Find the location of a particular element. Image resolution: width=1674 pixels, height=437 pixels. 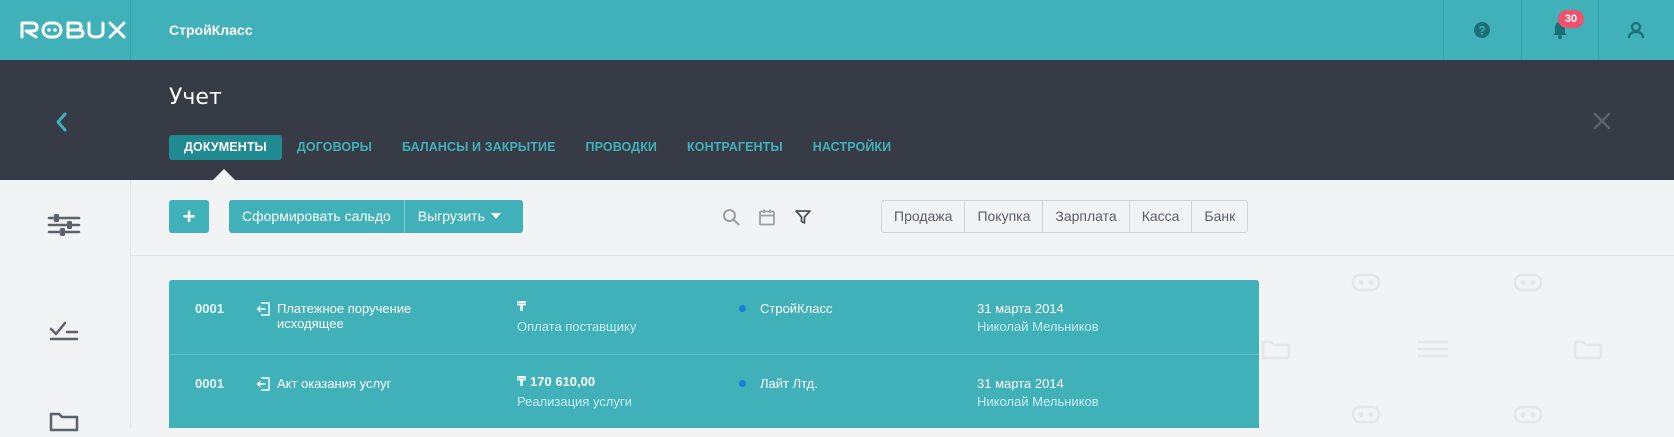

active-tab-pointer is located at coordinates (224, 174).